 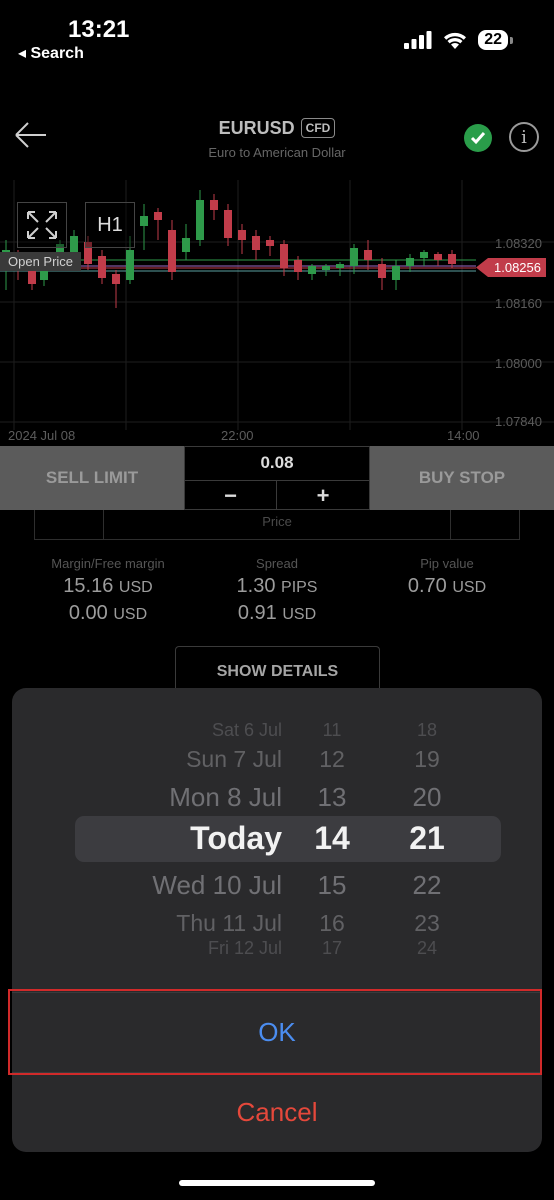 What do you see at coordinates (256, 586) in the screenshot?
I see `spread-pips-value: 1.30` at bounding box center [256, 586].